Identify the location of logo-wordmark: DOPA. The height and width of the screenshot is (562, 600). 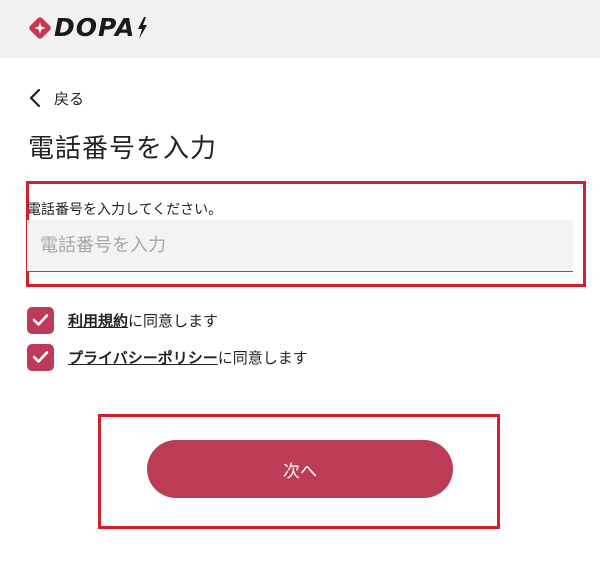
(95, 27).